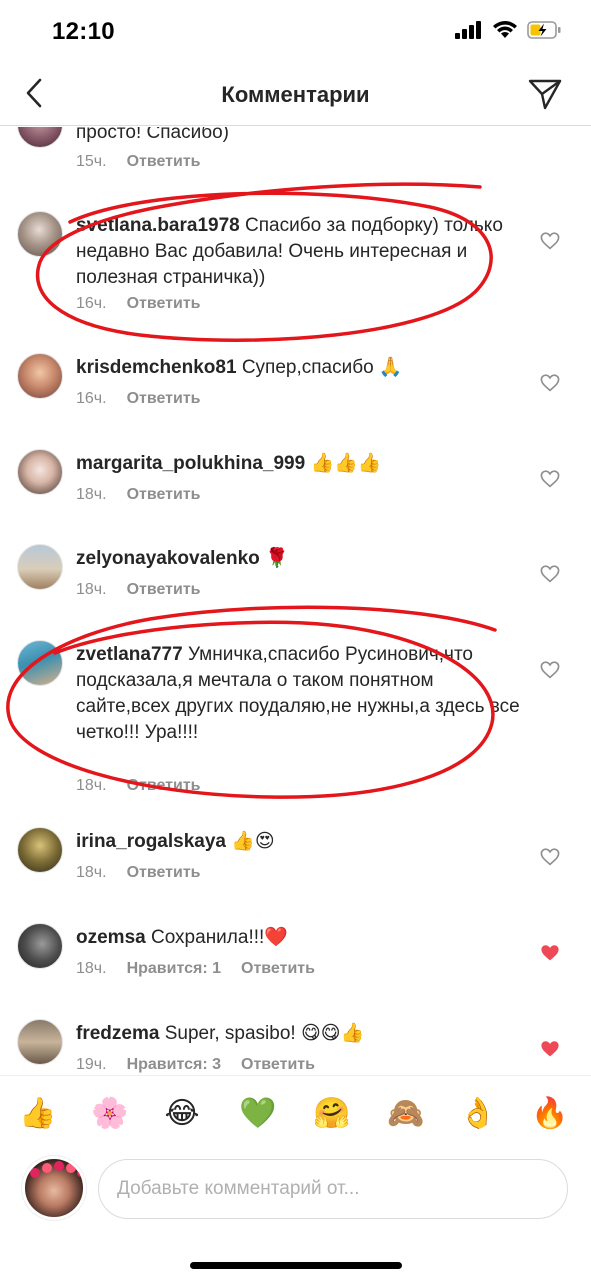 The width and height of the screenshot is (591, 1280). What do you see at coordinates (56, 1169) in the screenshot?
I see `flower-crown-icon` at bounding box center [56, 1169].